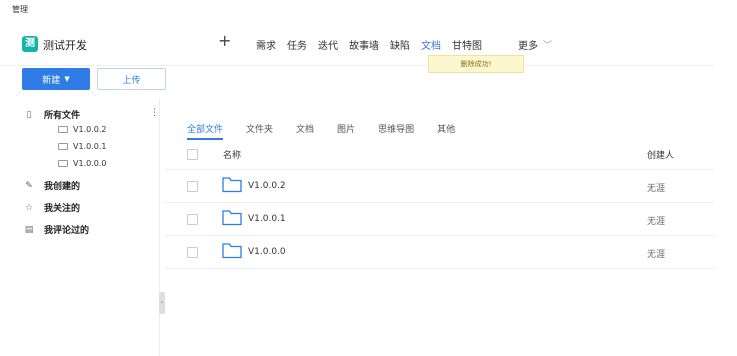 This screenshot has height=356, width=737. I want to click on nav-item-iterations: 迭代, so click(328, 44).